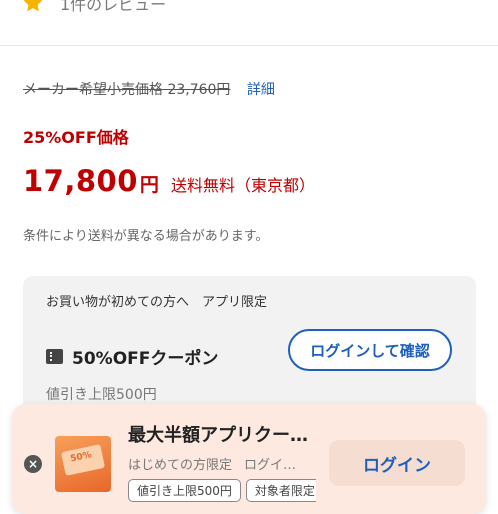 The image size is (498, 514). I want to click on discount-label: 25%OFF価格, so click(76, 137).